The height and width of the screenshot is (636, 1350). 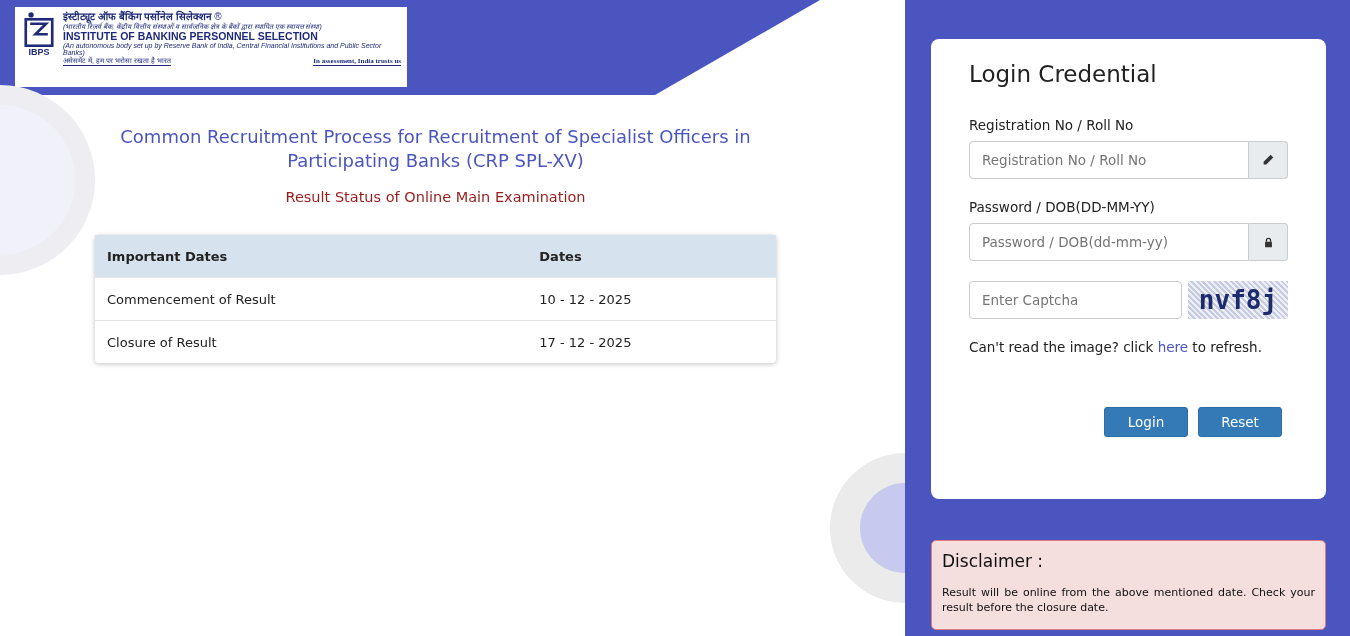 What do you see at coordinates (1268, 160) in the screenshot?
I see `pencil-icon` at bounding box center [1268, 160].